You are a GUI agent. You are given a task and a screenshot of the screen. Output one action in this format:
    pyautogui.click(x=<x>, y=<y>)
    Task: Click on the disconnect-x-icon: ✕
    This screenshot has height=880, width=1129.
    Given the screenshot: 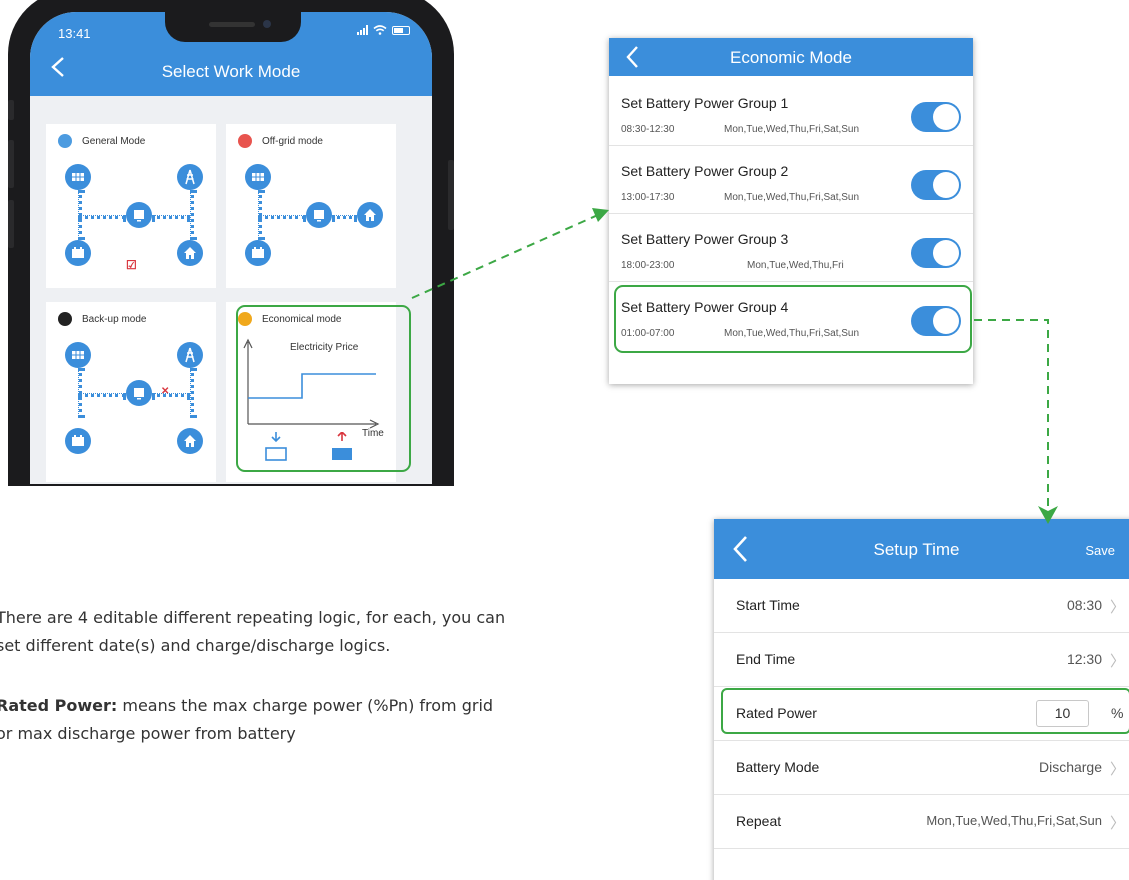 What is the action you would take?
    pyautogui.click(x=165, y=391)
    